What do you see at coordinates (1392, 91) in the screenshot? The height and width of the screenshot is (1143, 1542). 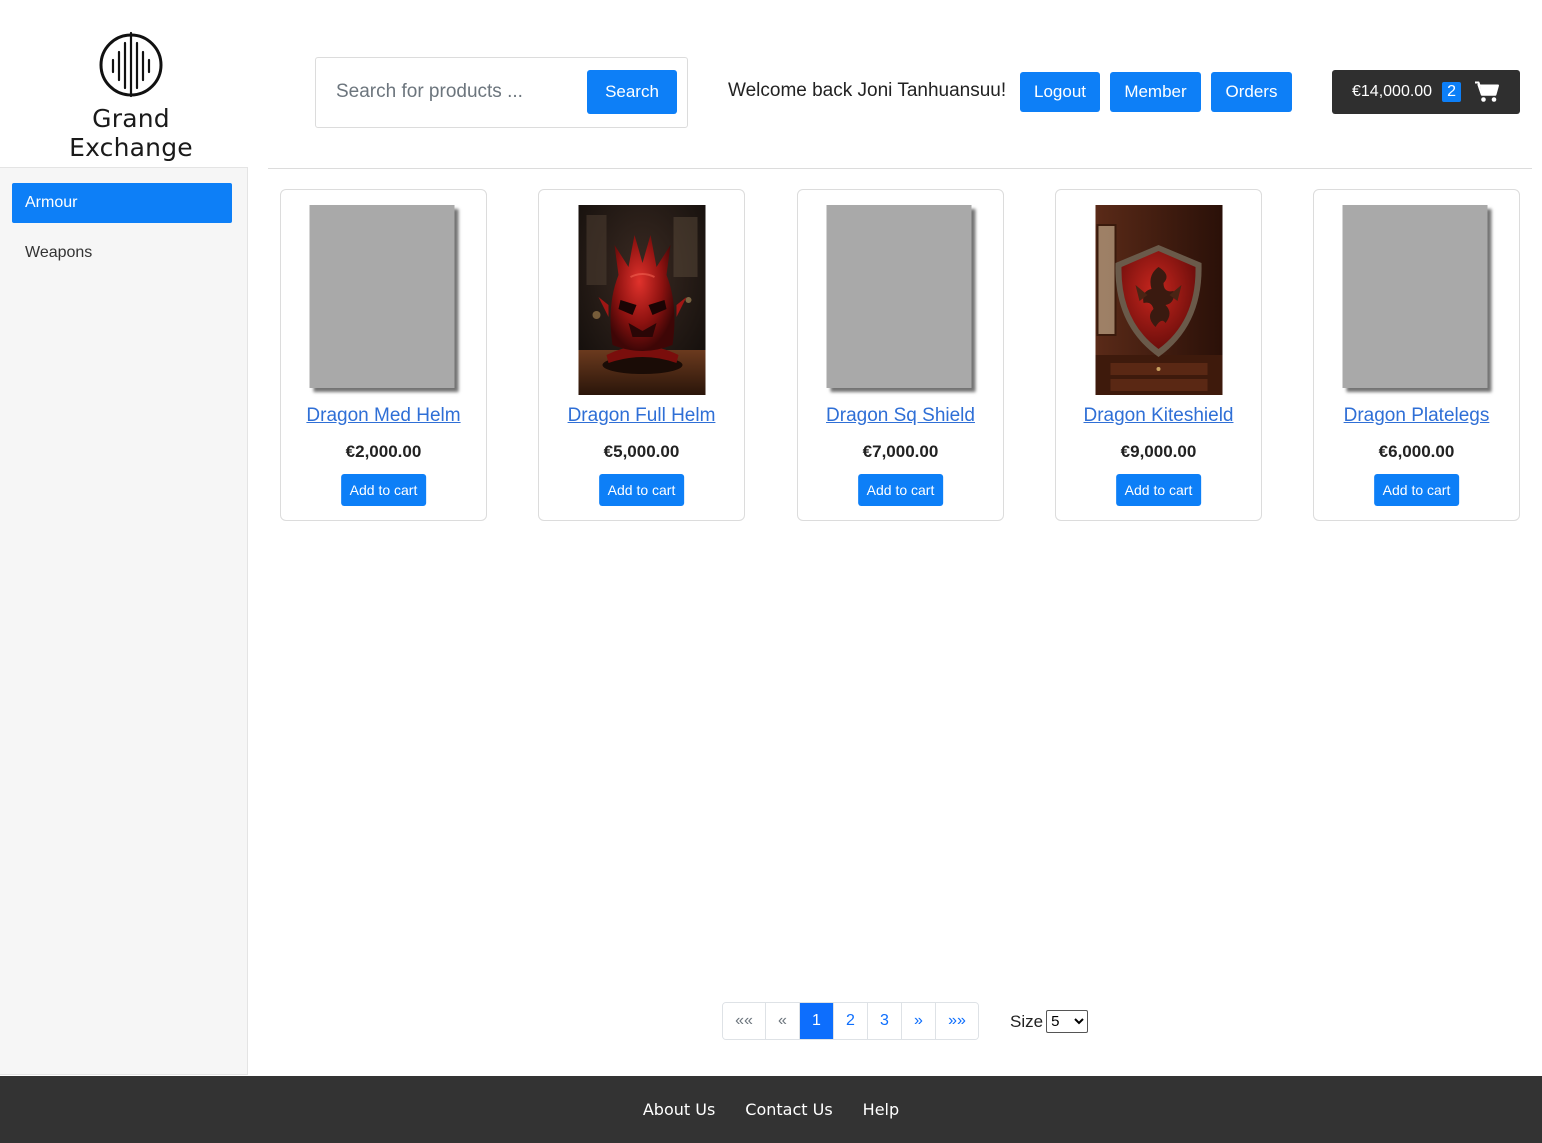 I see `cart-total: €14,000.00` at bounding box center [1392, 91].